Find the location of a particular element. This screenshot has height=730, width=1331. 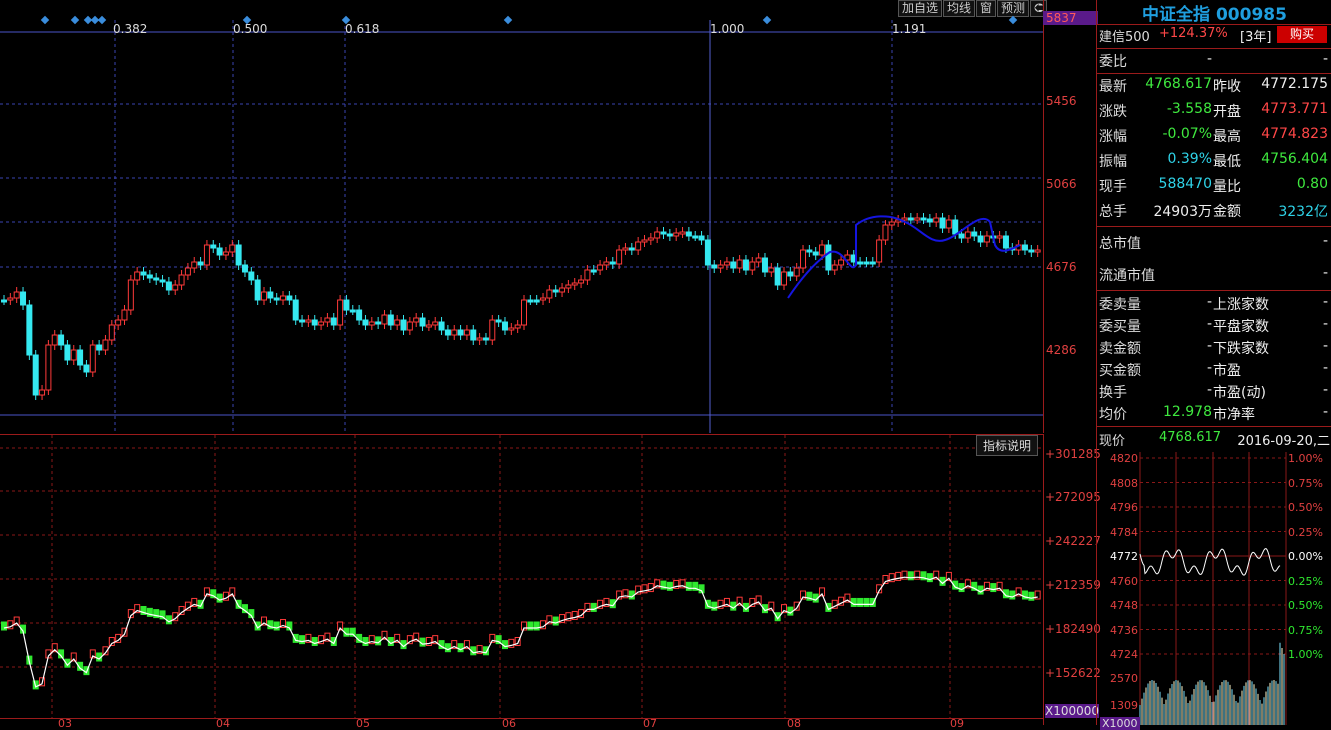

total-vol-label: 总手 is located at coordinates (1113, 212).